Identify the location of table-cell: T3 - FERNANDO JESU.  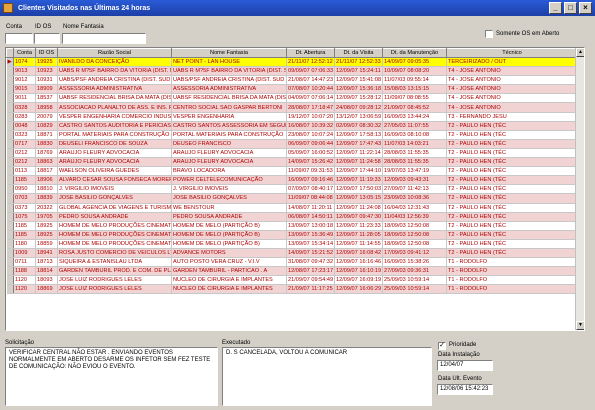
(512, 117).